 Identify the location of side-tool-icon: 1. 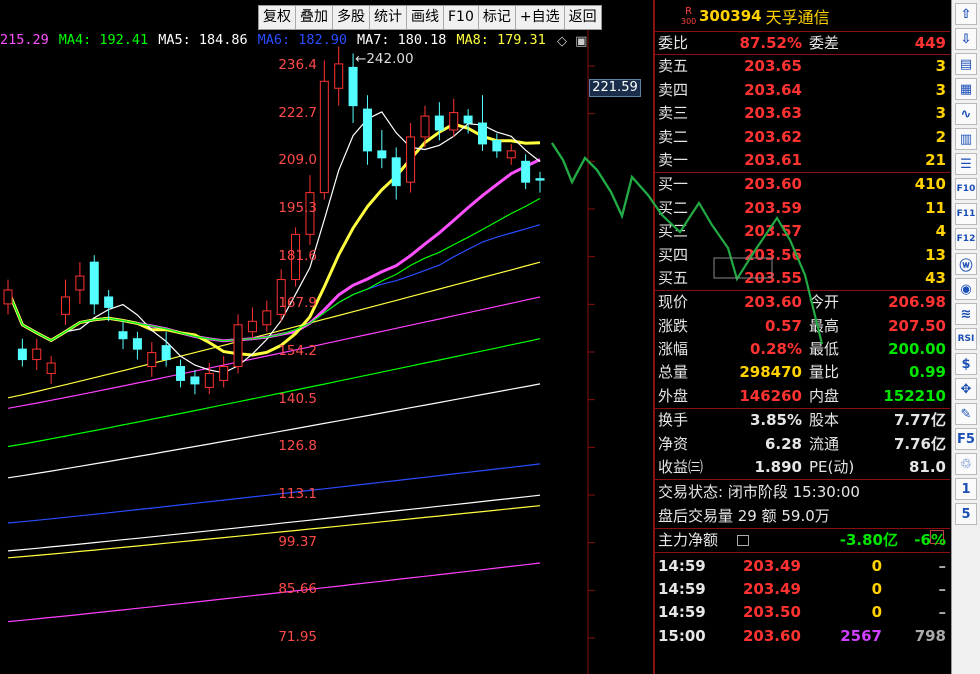
(966, 489).